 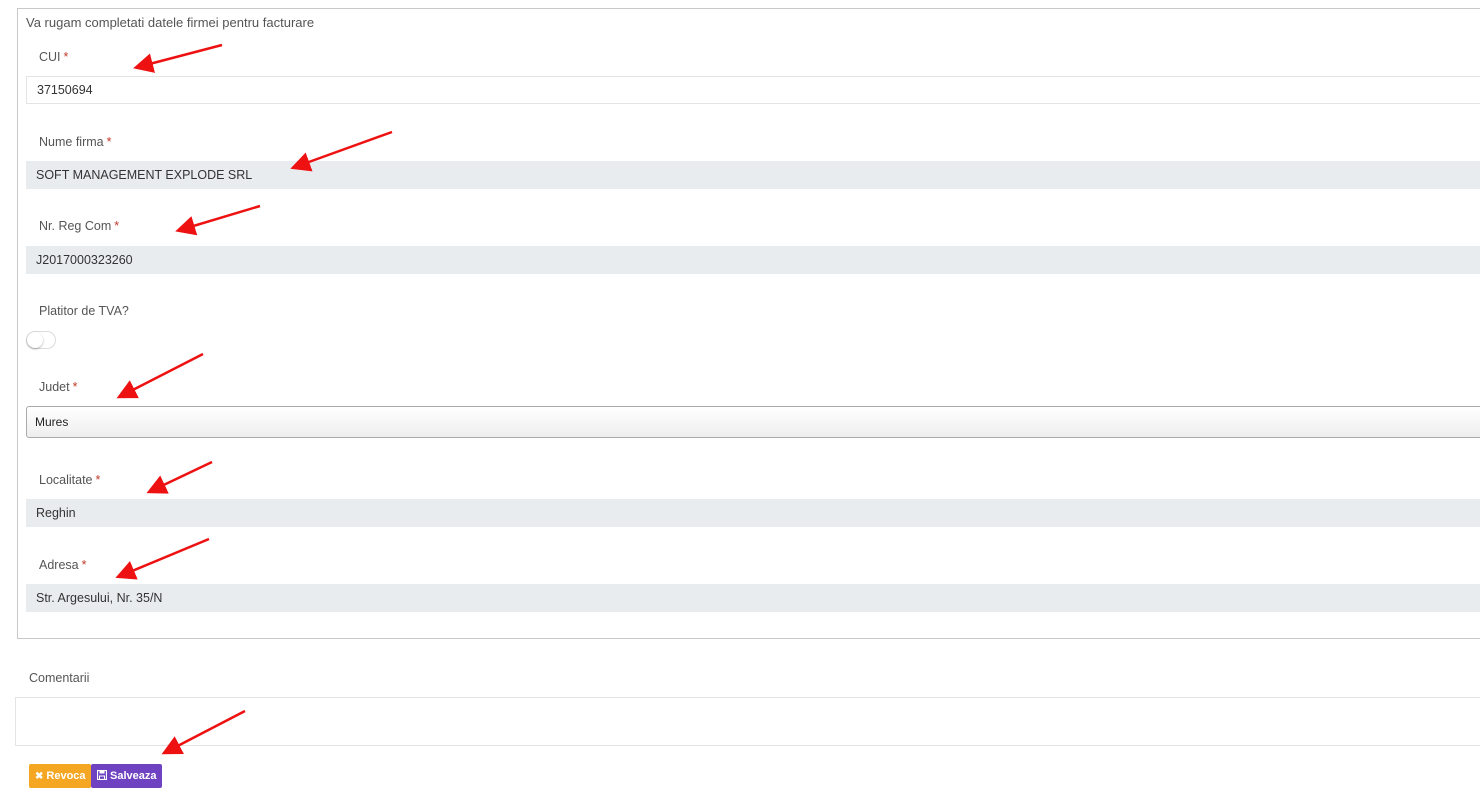 I want to click on adresa-label: Adresa *, so click(x=62, y=565).